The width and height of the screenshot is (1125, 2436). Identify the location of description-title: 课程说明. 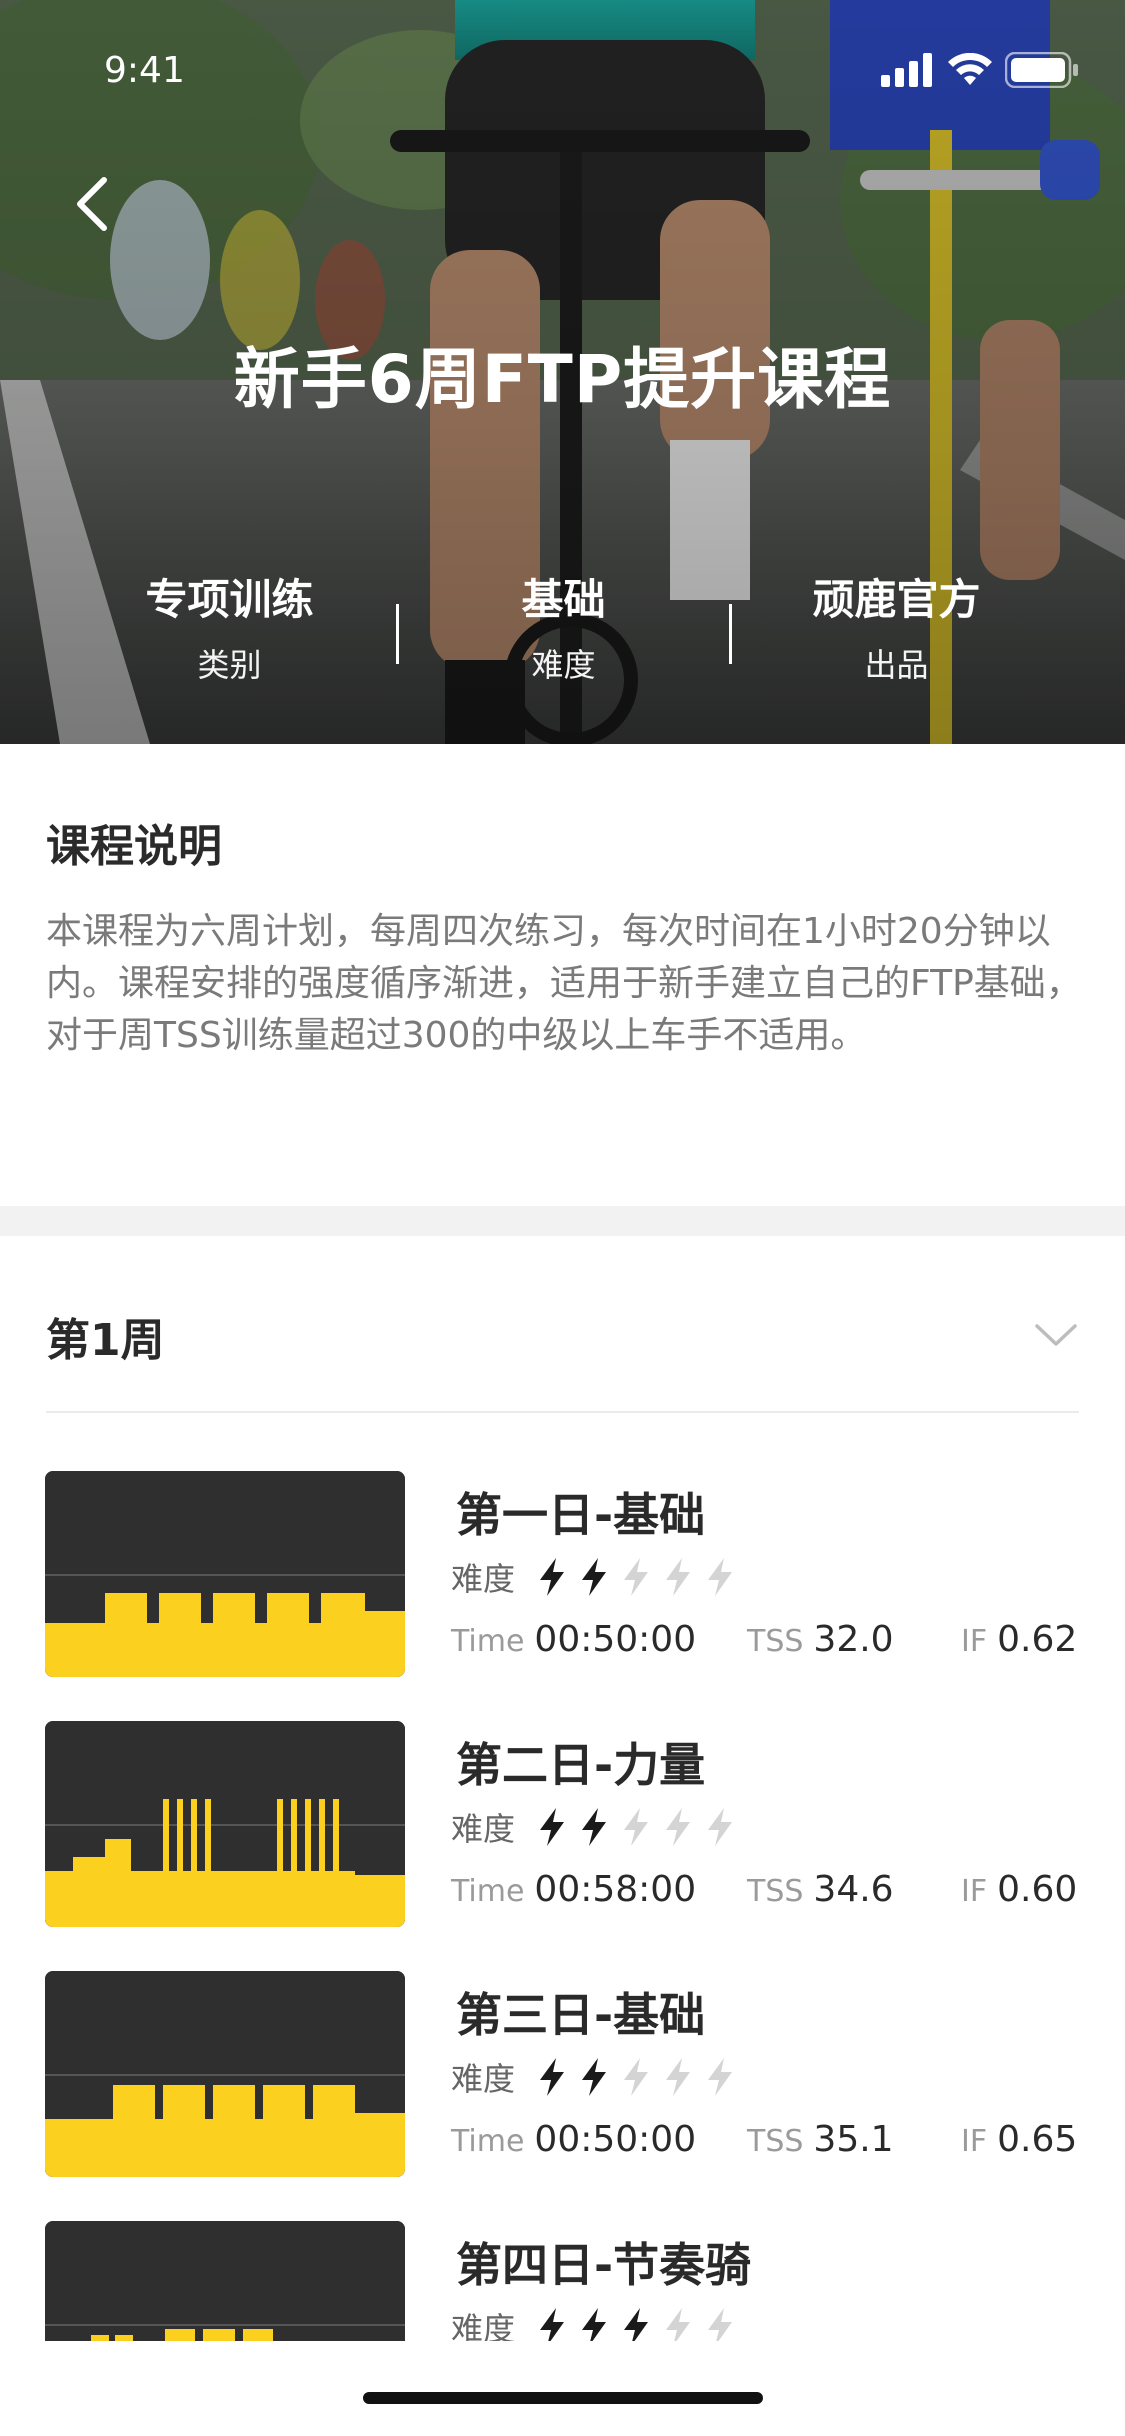
(134, 846).